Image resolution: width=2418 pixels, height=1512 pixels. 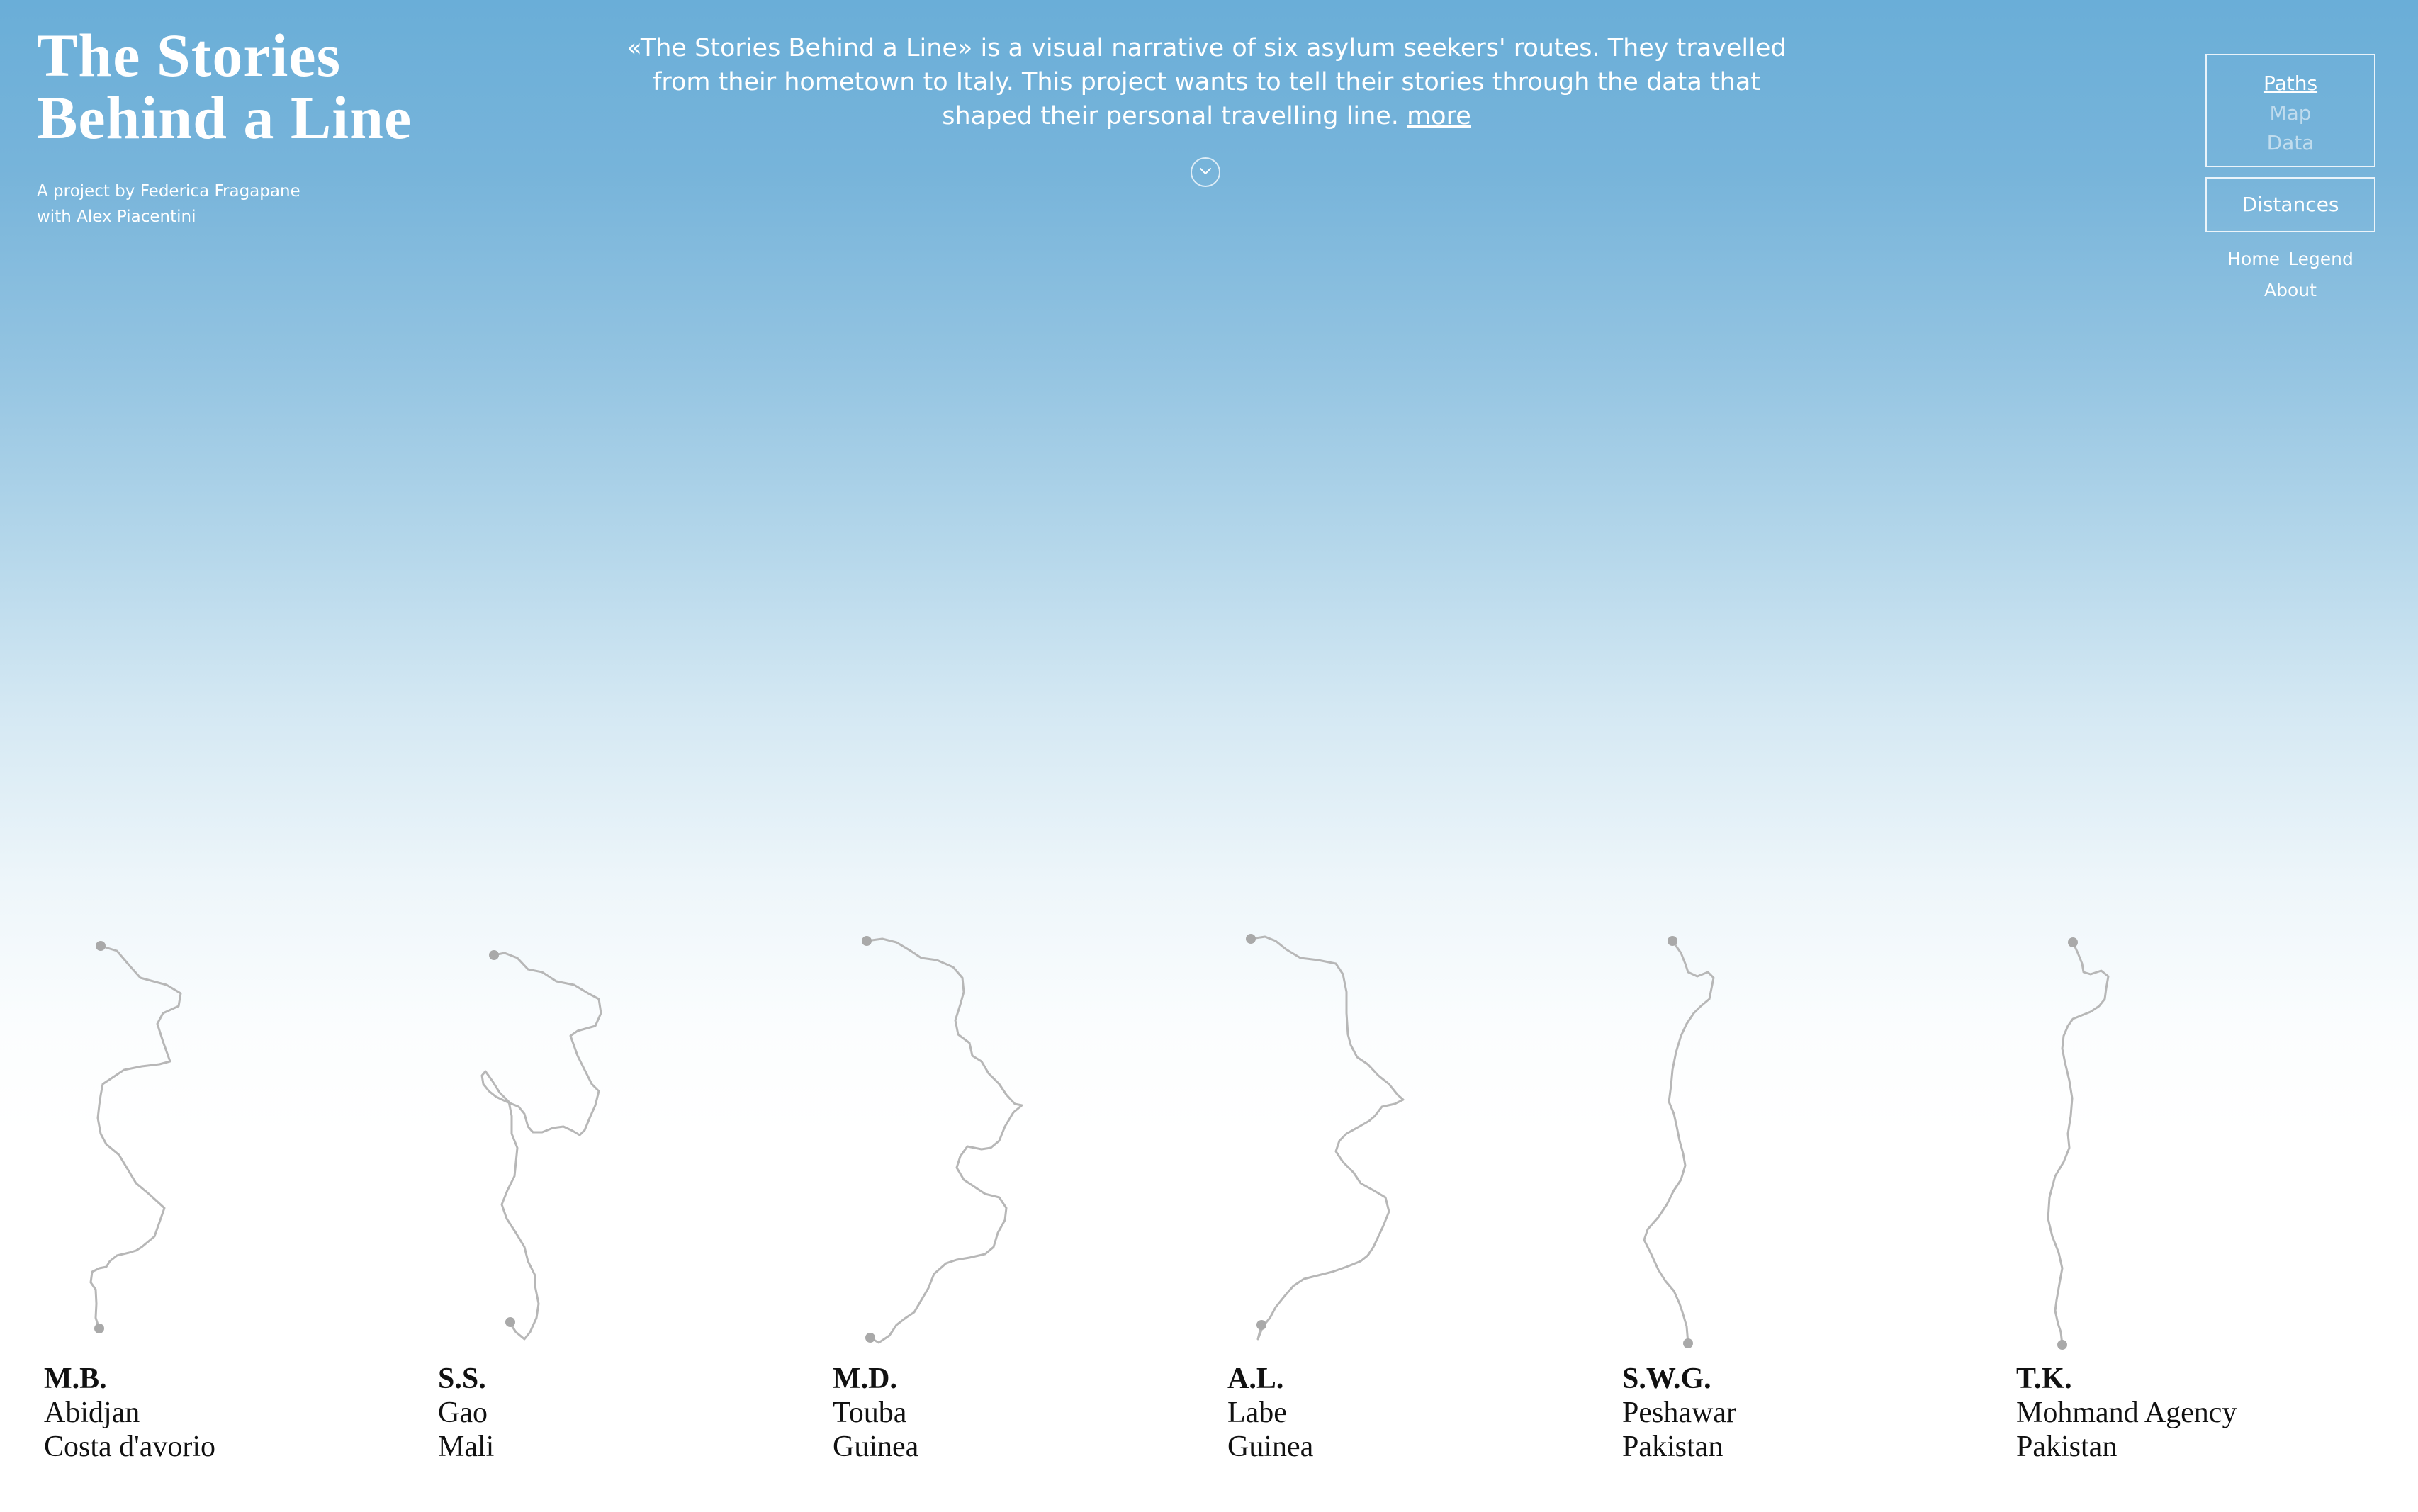 What do you see at coordinates (870, 1413) in the screenshot?
I see `story-city: Touba` at bounding box center [870, 1413].